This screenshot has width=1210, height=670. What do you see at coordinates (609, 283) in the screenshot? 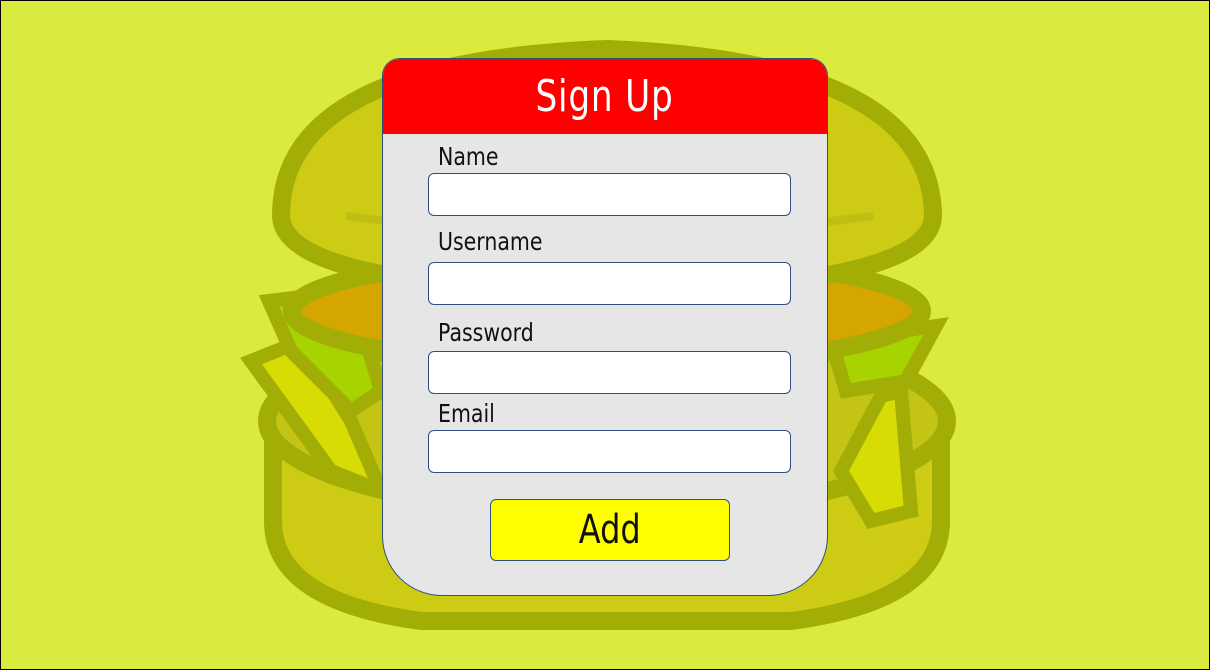
I see `username-field` at bounding box center [609, 283].